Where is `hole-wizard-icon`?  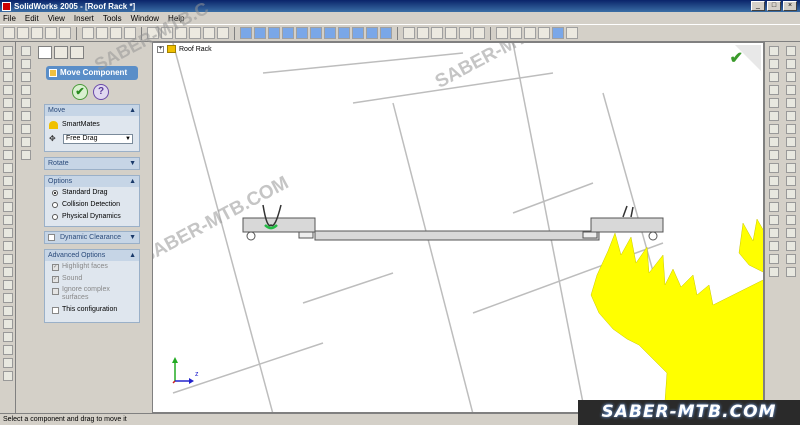
hole-wizard-icon is located at coordinates (791, 181).